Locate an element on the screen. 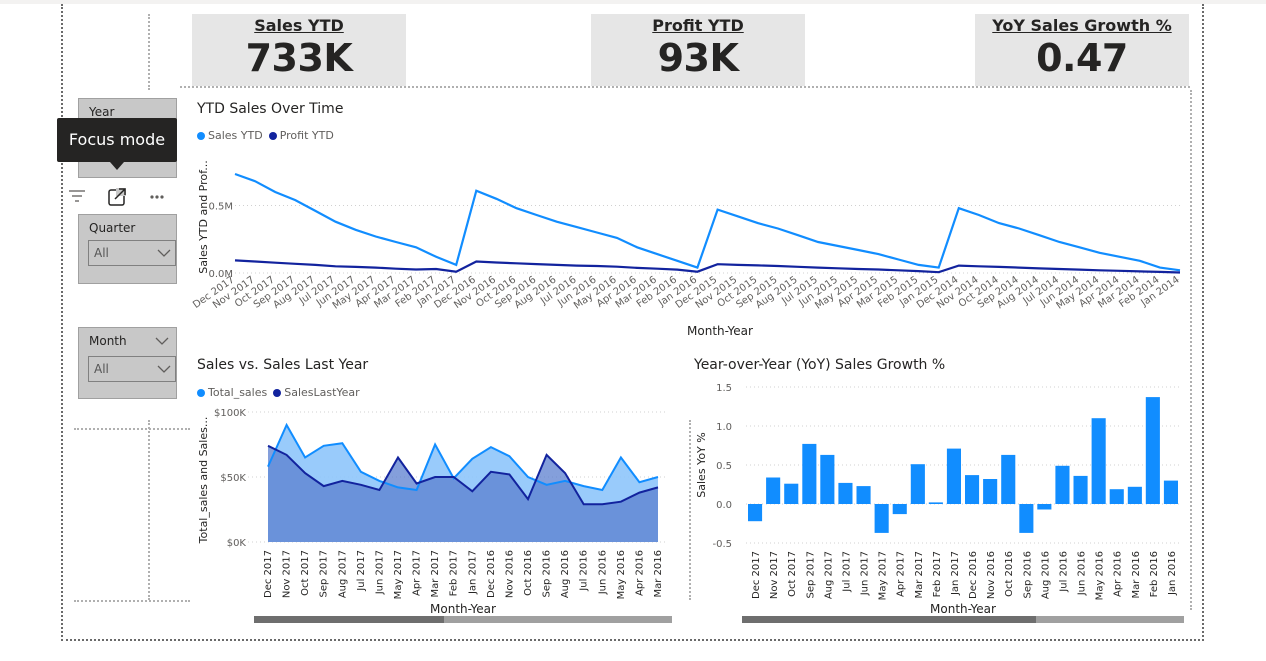  y-axis-title: Sales YoY % is located at coordinates (701, 464).